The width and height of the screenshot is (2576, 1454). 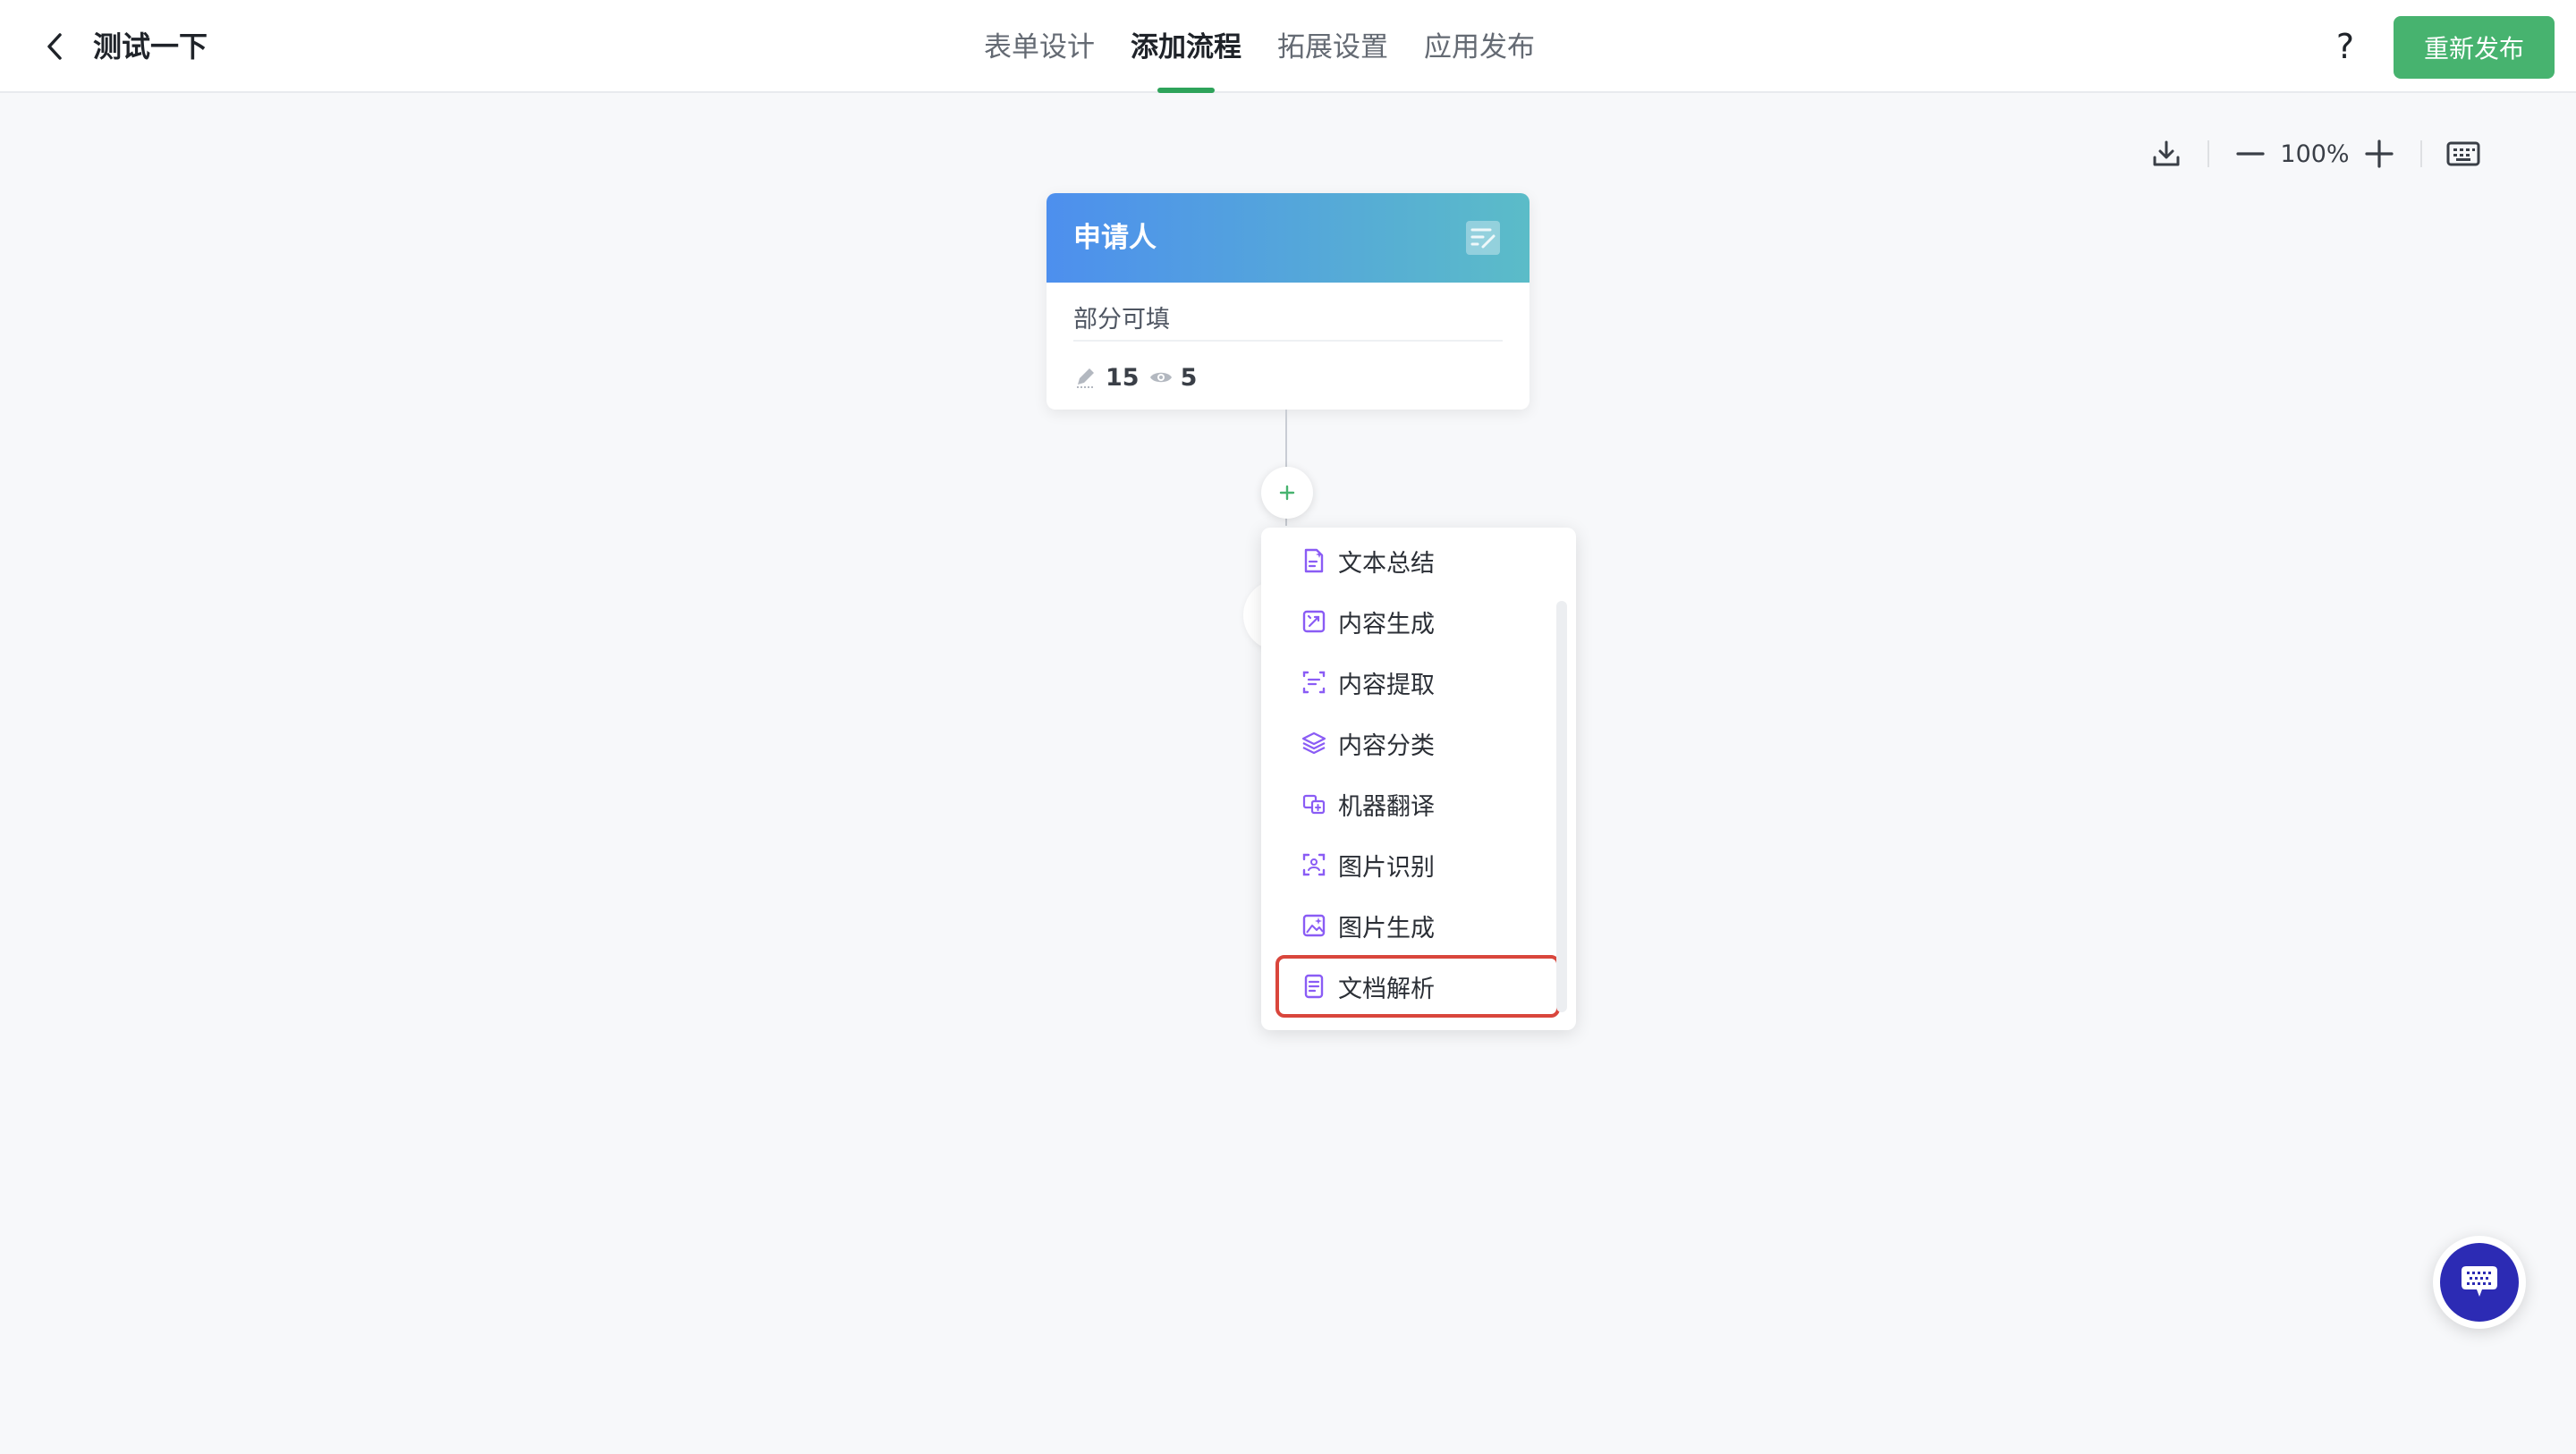 What do you see at coordinates (1259, 46) in the screenshot?
I see `tab-bar: 表单设计 添加流程 拓展设置 应用发布` at bounding box center [1259, 46].